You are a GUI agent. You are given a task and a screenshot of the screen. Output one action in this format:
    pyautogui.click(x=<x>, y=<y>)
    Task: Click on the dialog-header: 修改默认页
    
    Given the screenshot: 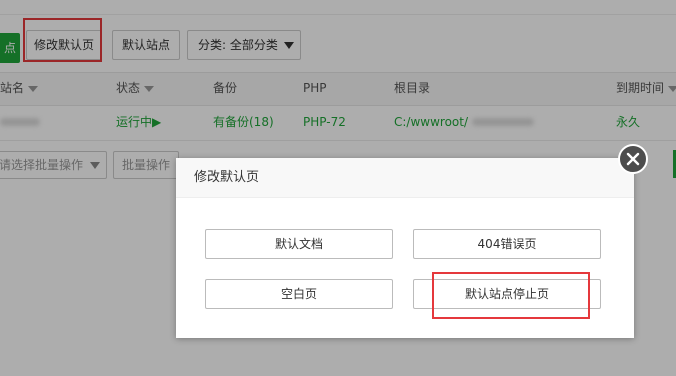 What is the action you would take?
    pyautogui.click(x=405, y=178)
    